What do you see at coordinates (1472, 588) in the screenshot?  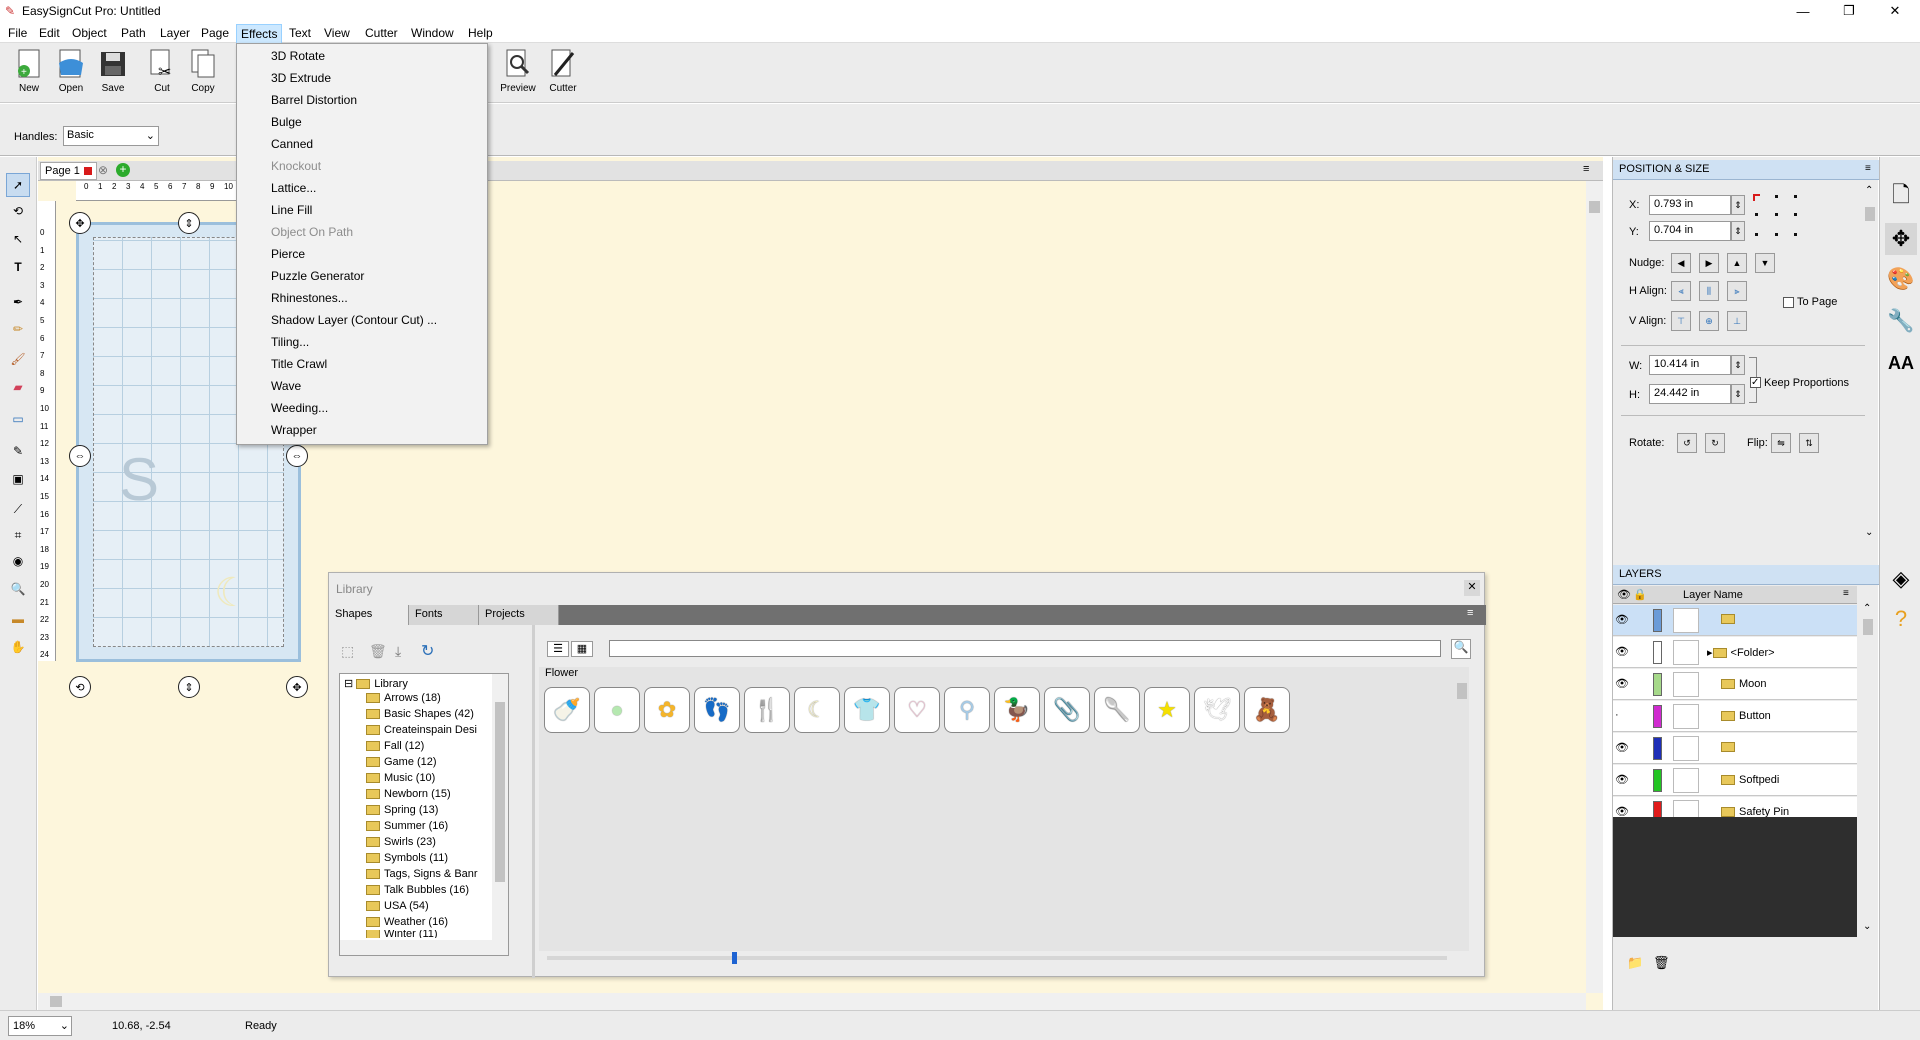 I see `close-library-icon: ✕` at bounding box center [1472, 588].